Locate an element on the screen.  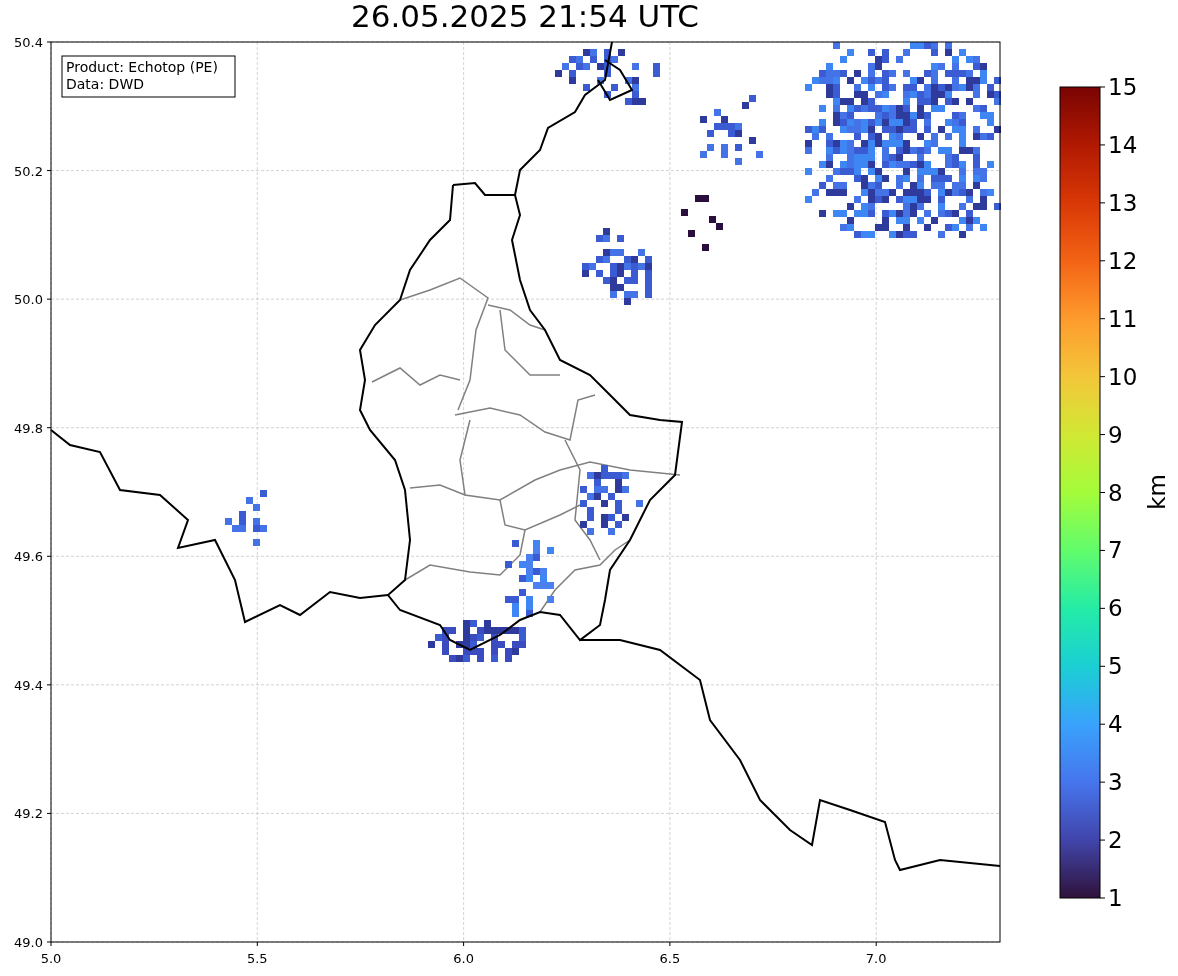
axis-tick-label: 5.5 is located at coordinates (257, 958).